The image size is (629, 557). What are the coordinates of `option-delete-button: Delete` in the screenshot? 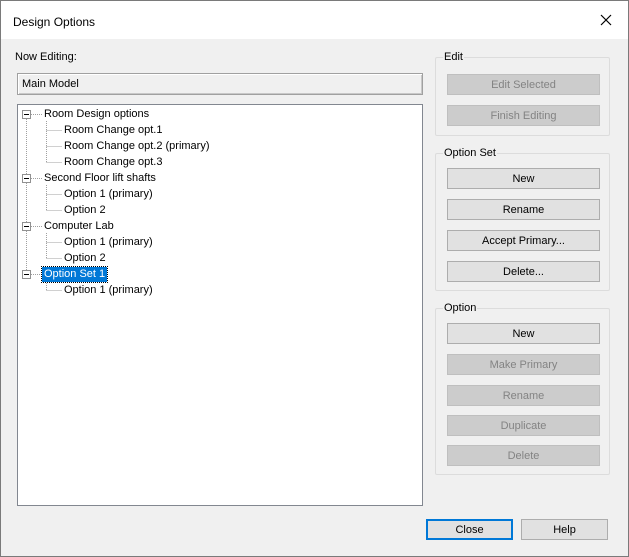 It's located at (523, 455).